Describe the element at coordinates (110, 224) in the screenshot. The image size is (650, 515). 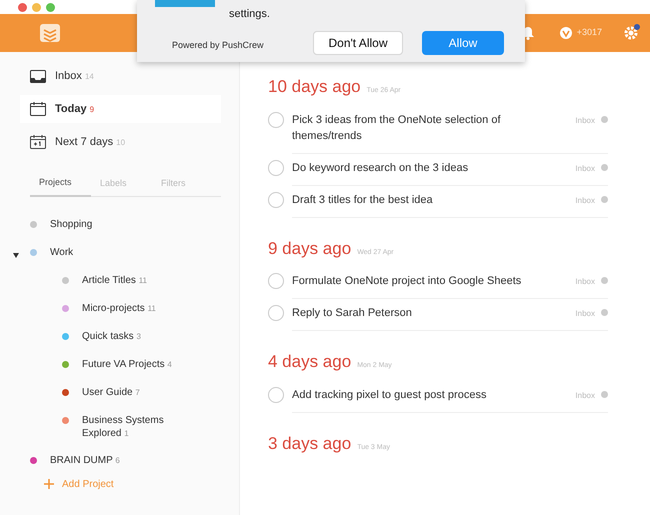
I see `project-item: Shopping` at that location.